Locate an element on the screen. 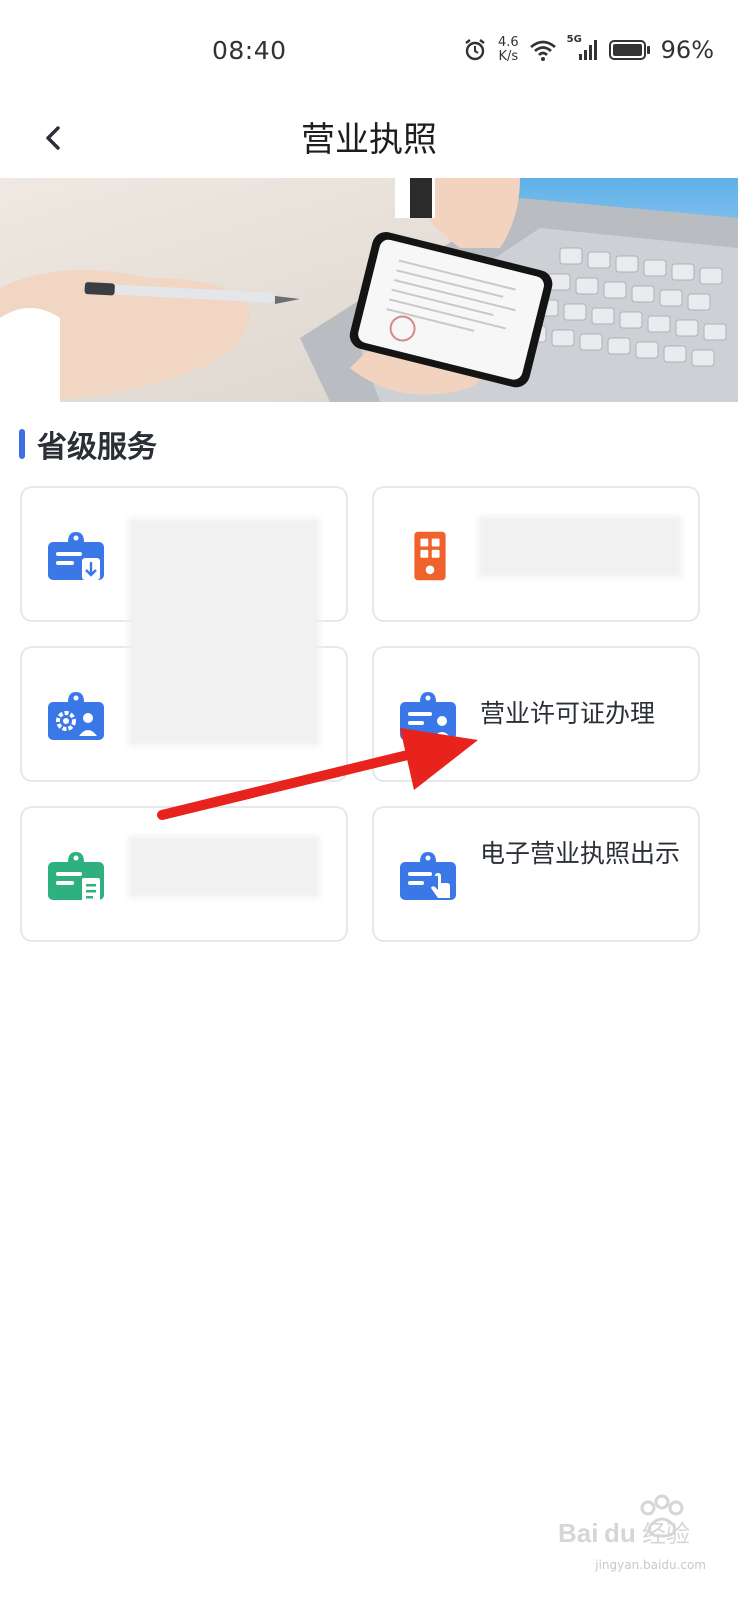 This screenshot has width=738, height=1600. baidu-watermark-logo: Bai du 经验 is located at coordinates (624, 1521).